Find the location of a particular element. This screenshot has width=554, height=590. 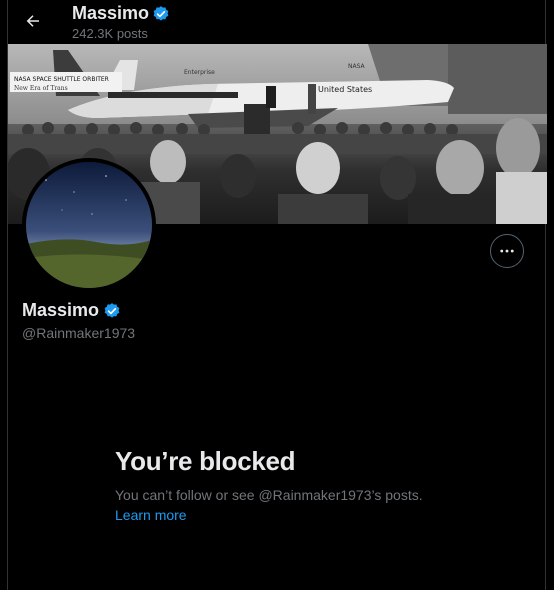

fuselage-text: United States is located at coordinates (345, 89).